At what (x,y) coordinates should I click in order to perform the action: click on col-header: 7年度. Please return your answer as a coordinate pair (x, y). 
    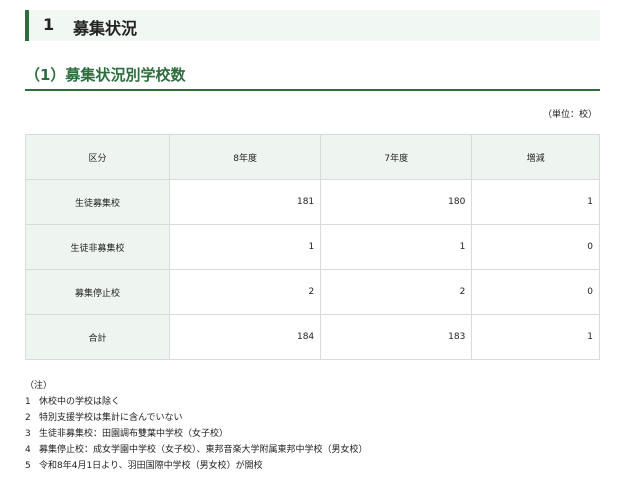
    Looking at the image, I should click on (396, 157).